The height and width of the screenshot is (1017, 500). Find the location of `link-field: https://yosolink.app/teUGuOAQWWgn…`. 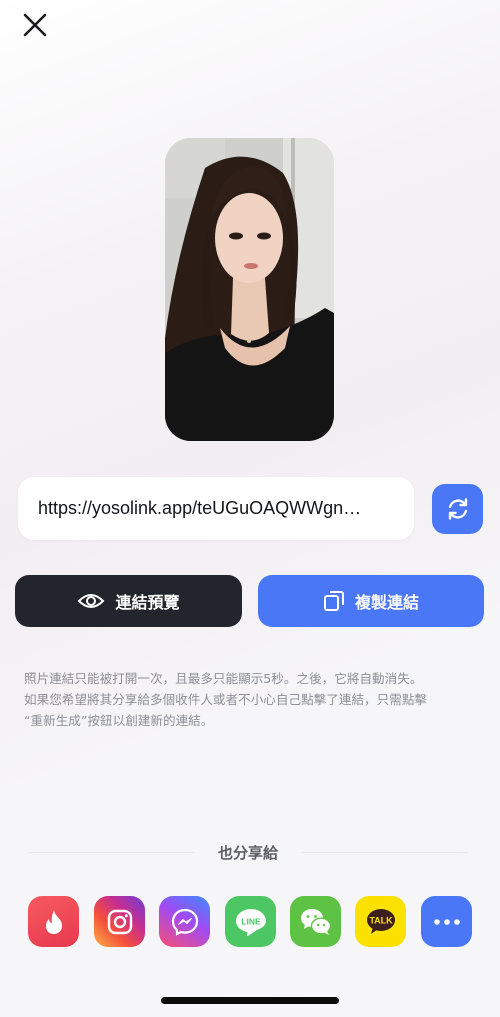

link-field: https://yosolink.app/teUGuOAQWWgn… is located at coordinates (216, 508).